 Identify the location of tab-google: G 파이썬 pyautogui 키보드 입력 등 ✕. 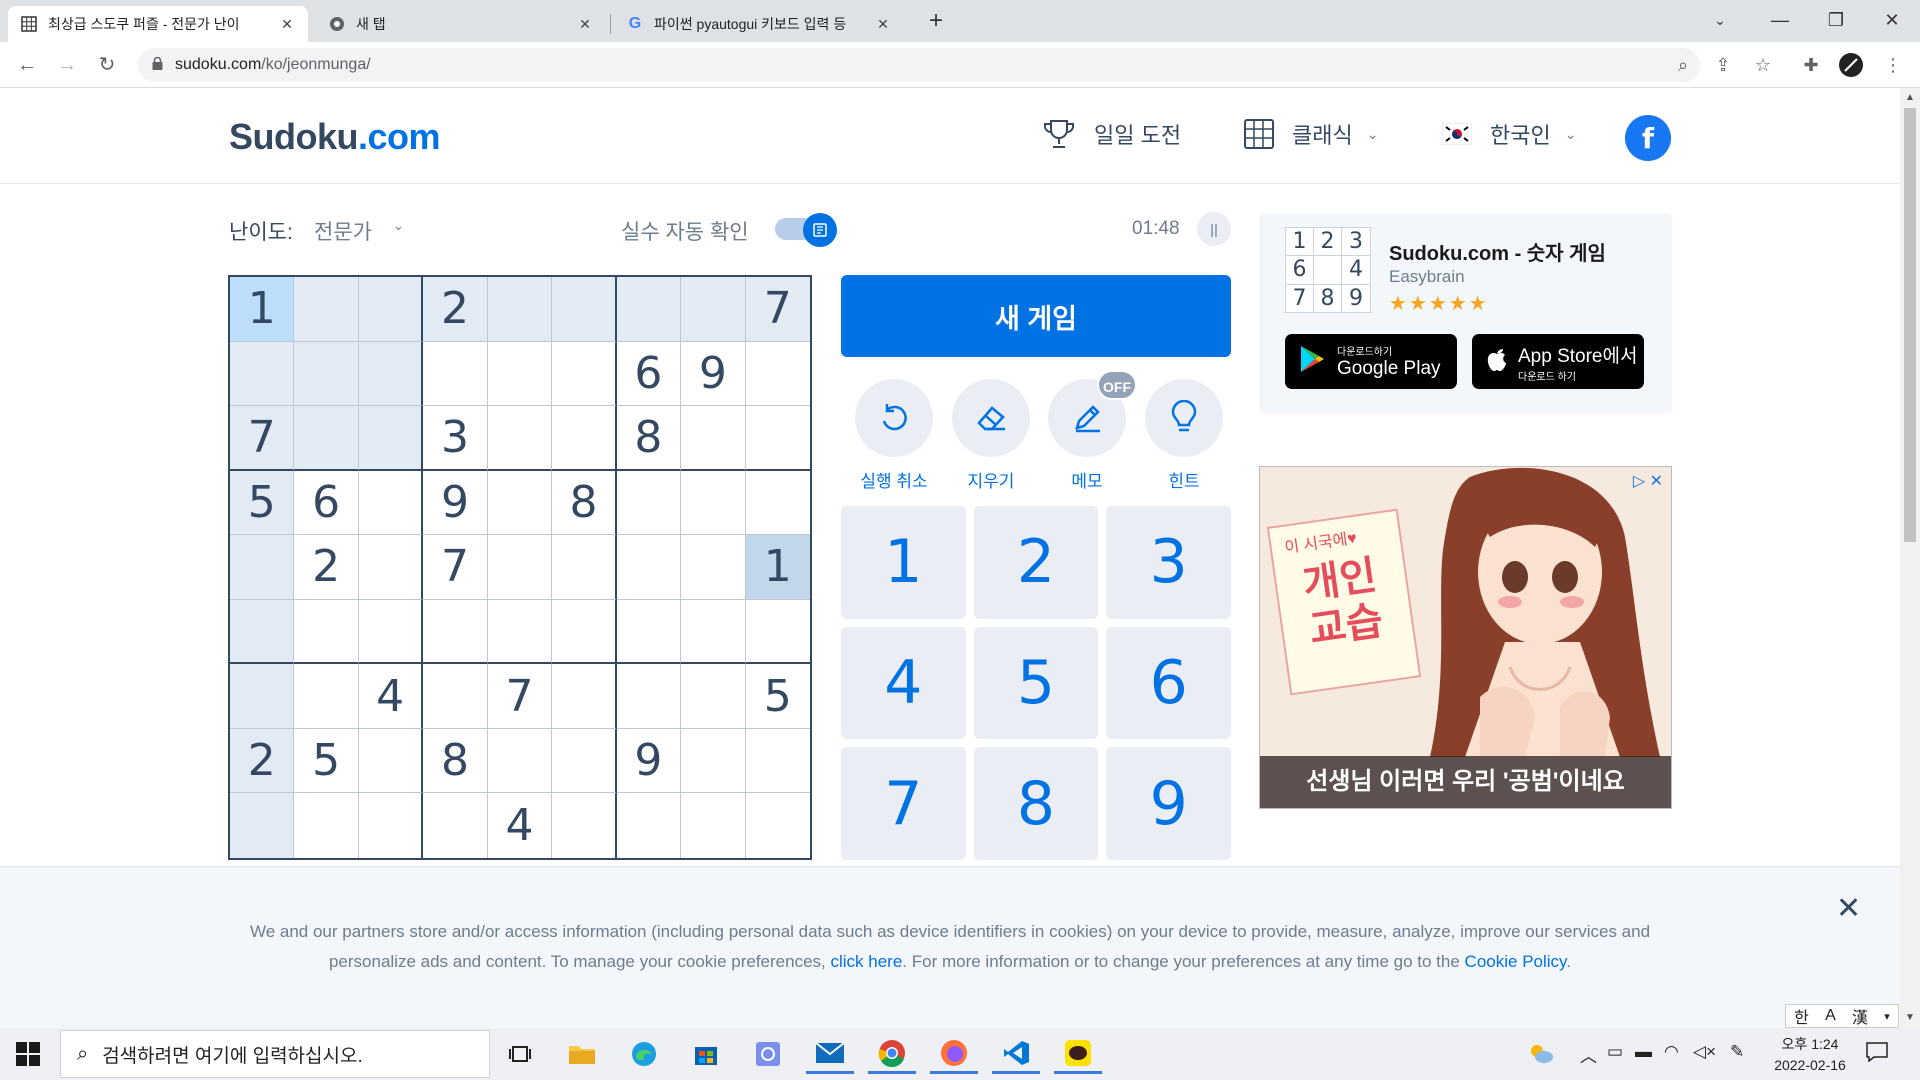
(759, 24).